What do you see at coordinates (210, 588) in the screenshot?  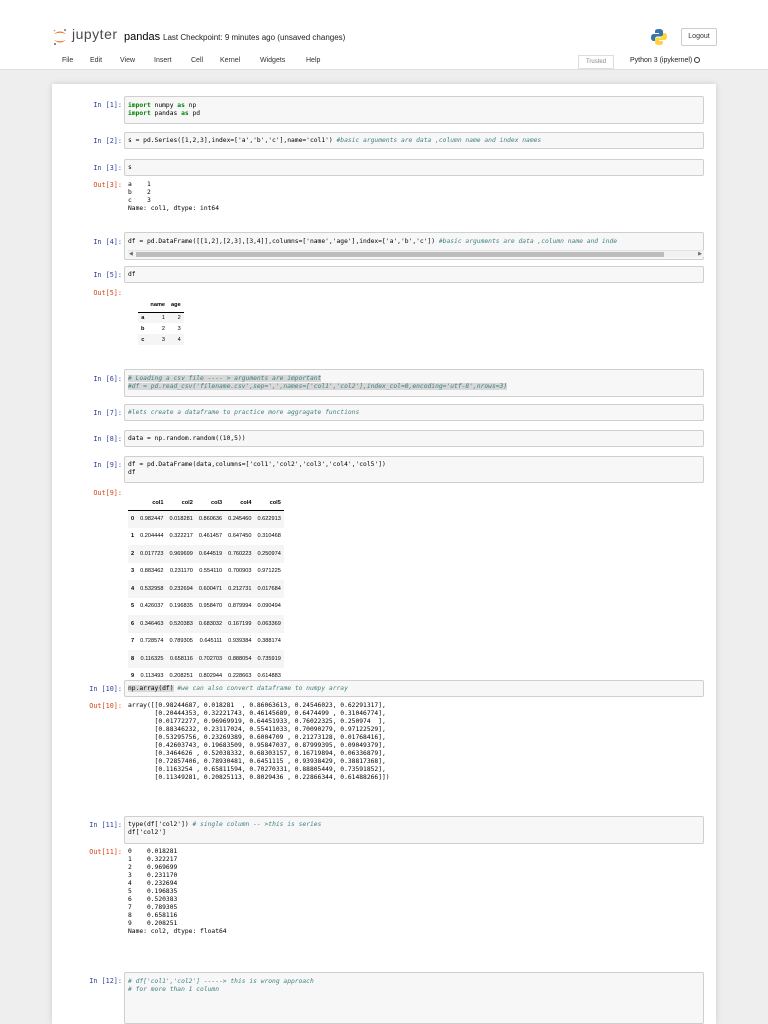 I see `table-cell: 0.600471` at bounding box center [210, 588].